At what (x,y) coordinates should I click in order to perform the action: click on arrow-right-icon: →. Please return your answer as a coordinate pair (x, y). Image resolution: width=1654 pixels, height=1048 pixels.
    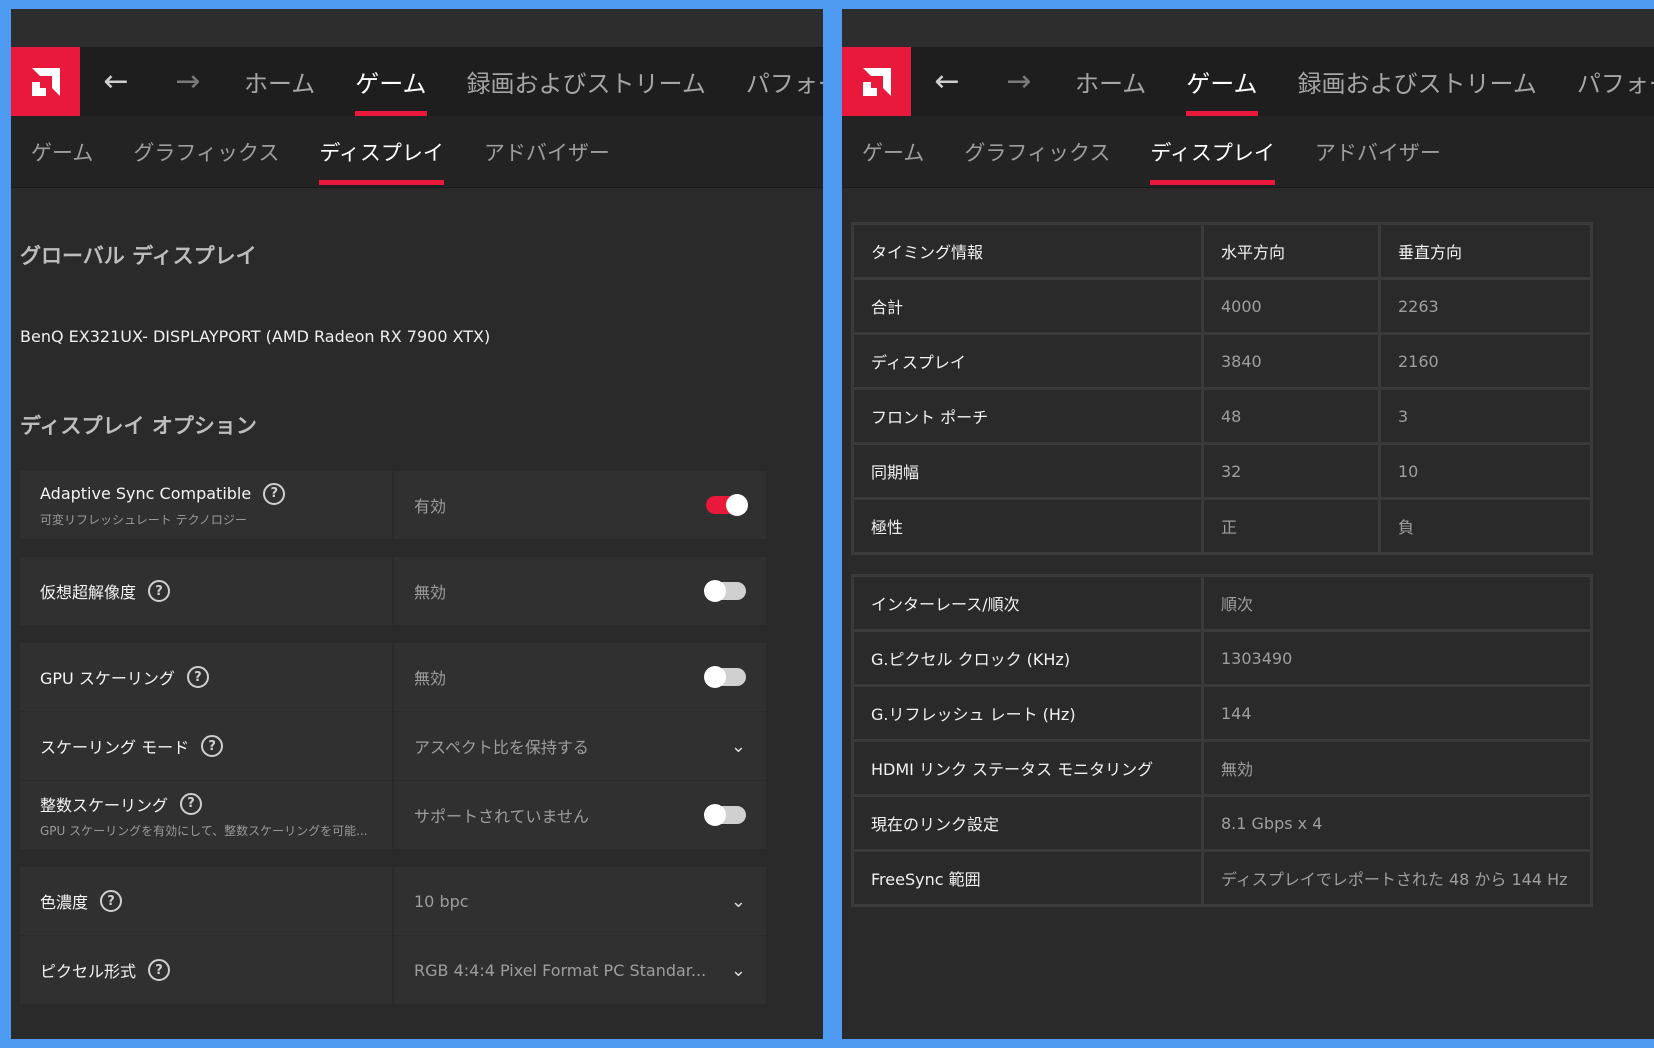
    Looking at the image, I should click on (188, 81).